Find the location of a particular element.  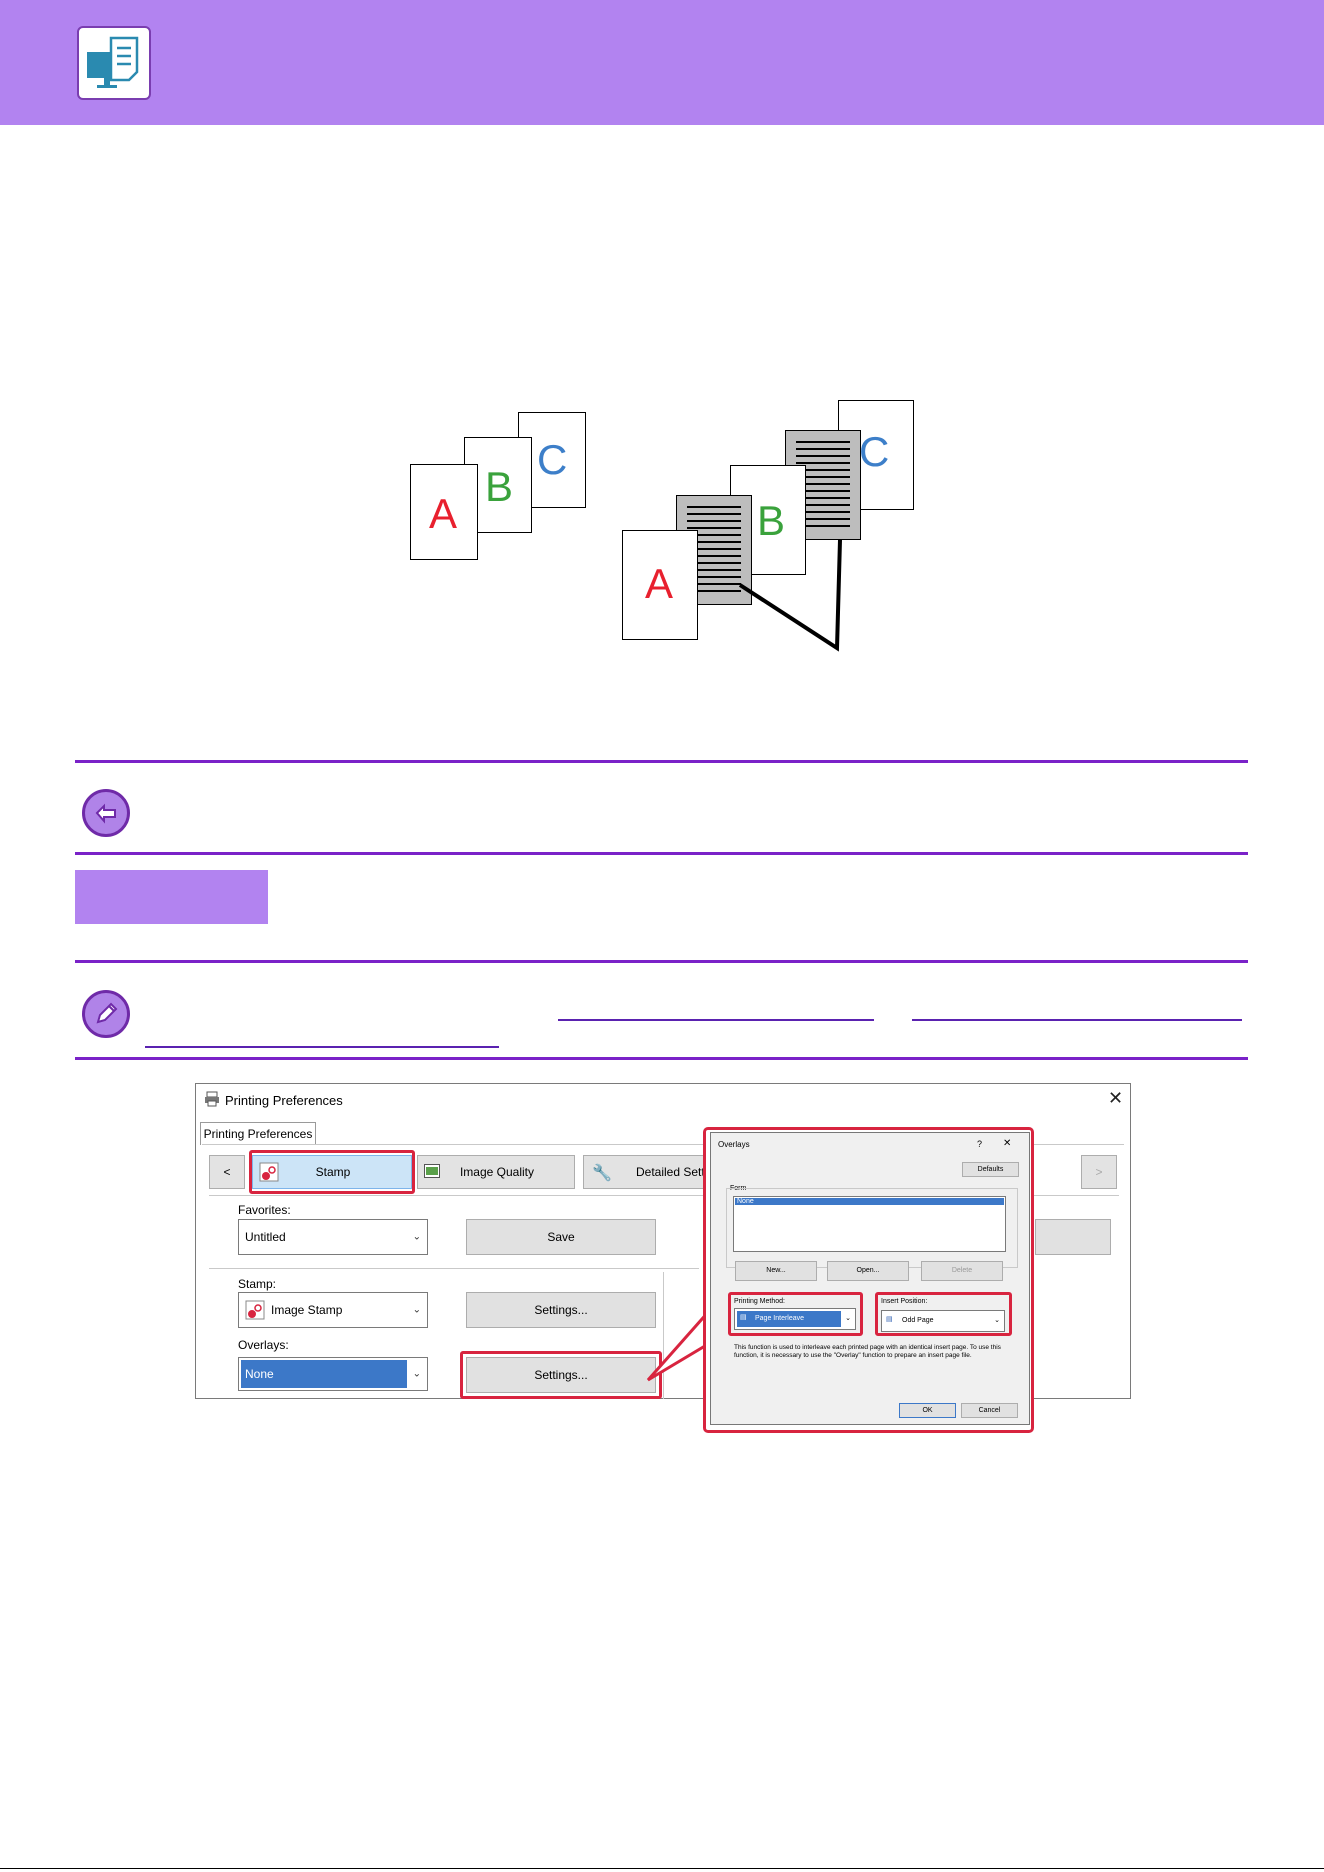

footer-rule is located at coordinates (662, 1868).